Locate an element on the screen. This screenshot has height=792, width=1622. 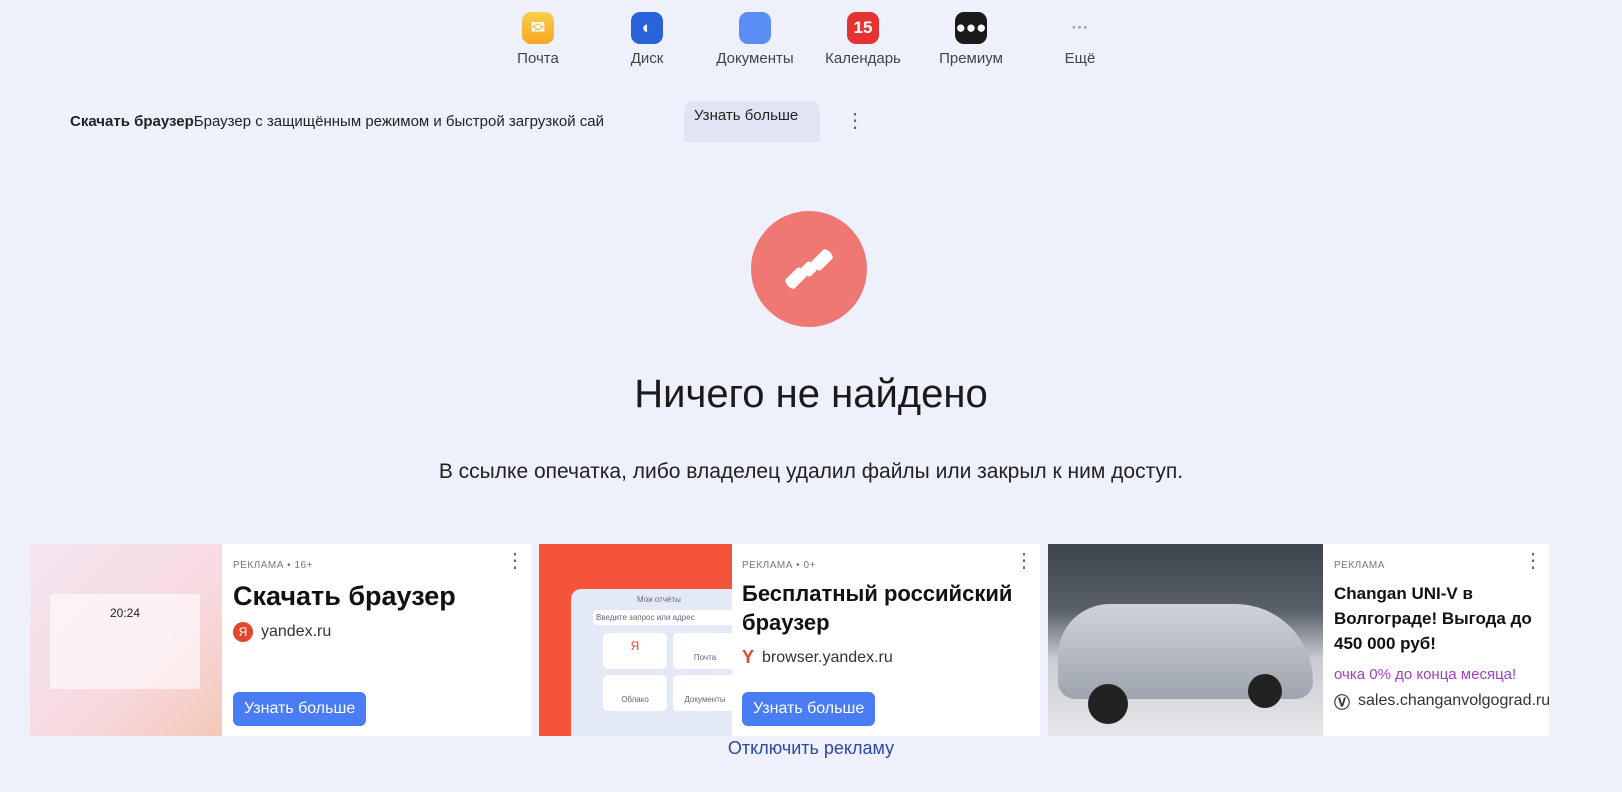
promo-learn-more-button: Узнать больше is located at coordinates (752, 121).